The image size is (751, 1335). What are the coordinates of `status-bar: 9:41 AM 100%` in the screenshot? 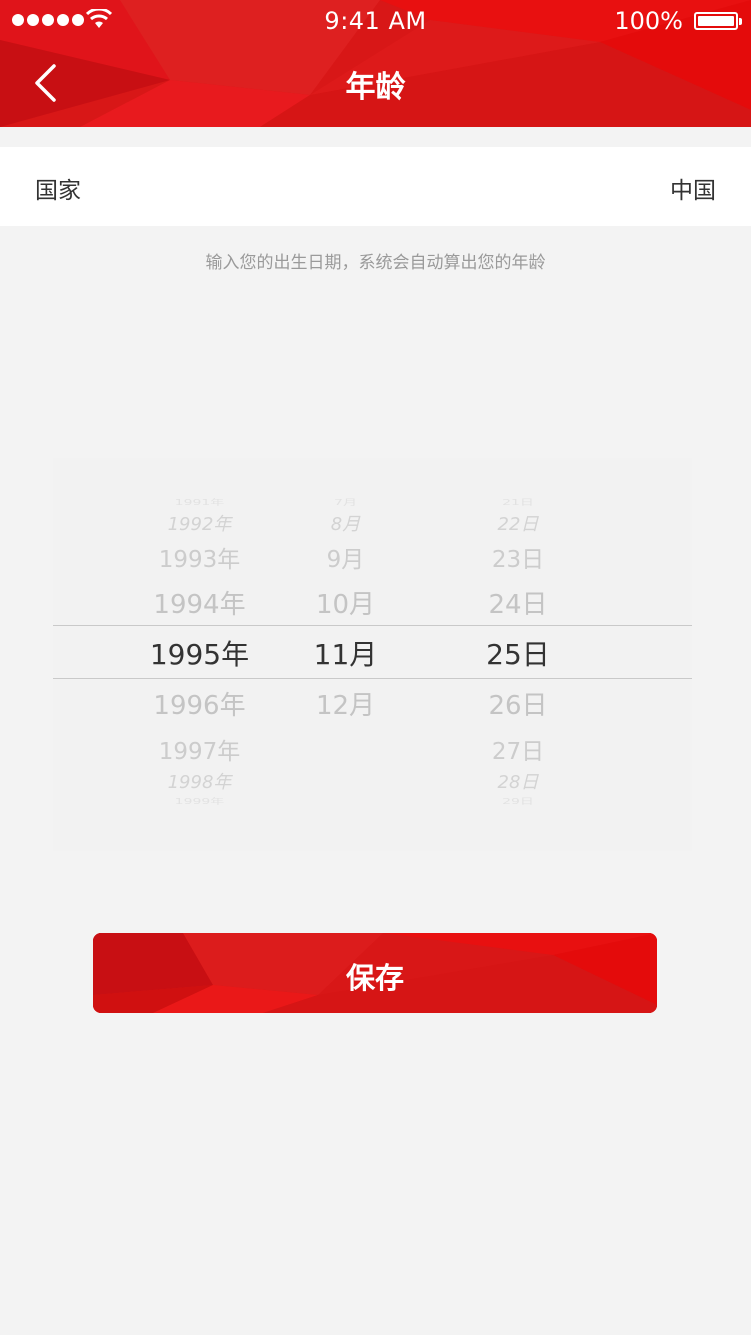 It's located at (375, 21).